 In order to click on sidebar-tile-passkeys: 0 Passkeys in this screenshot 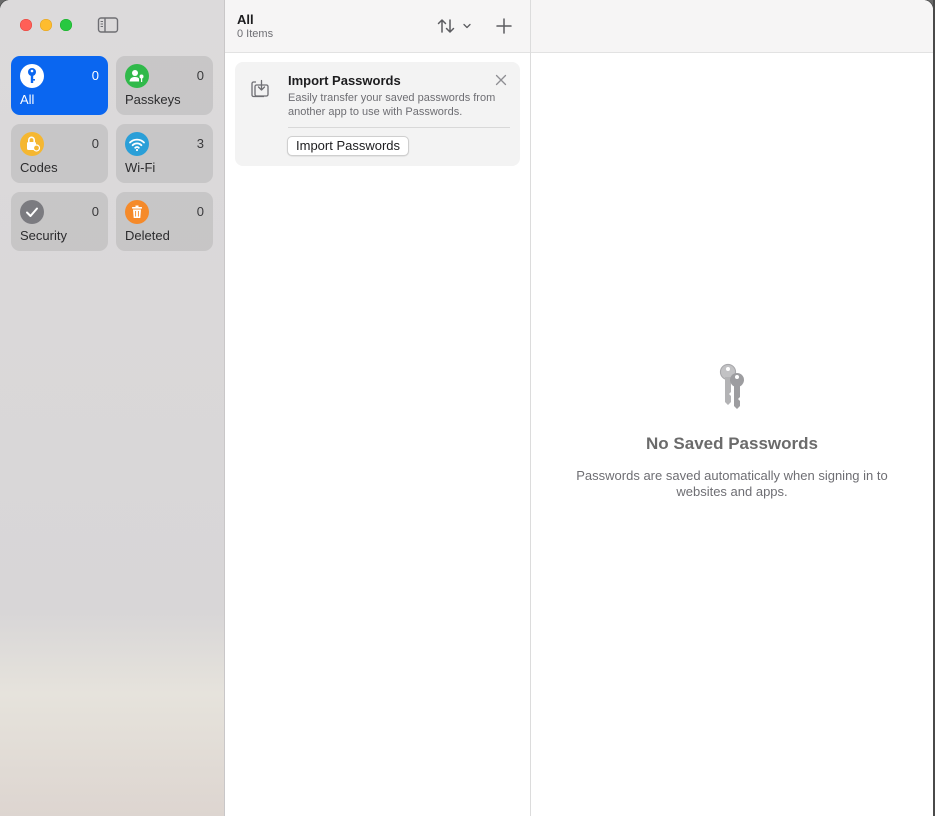, I will do `click(164, 85)`.